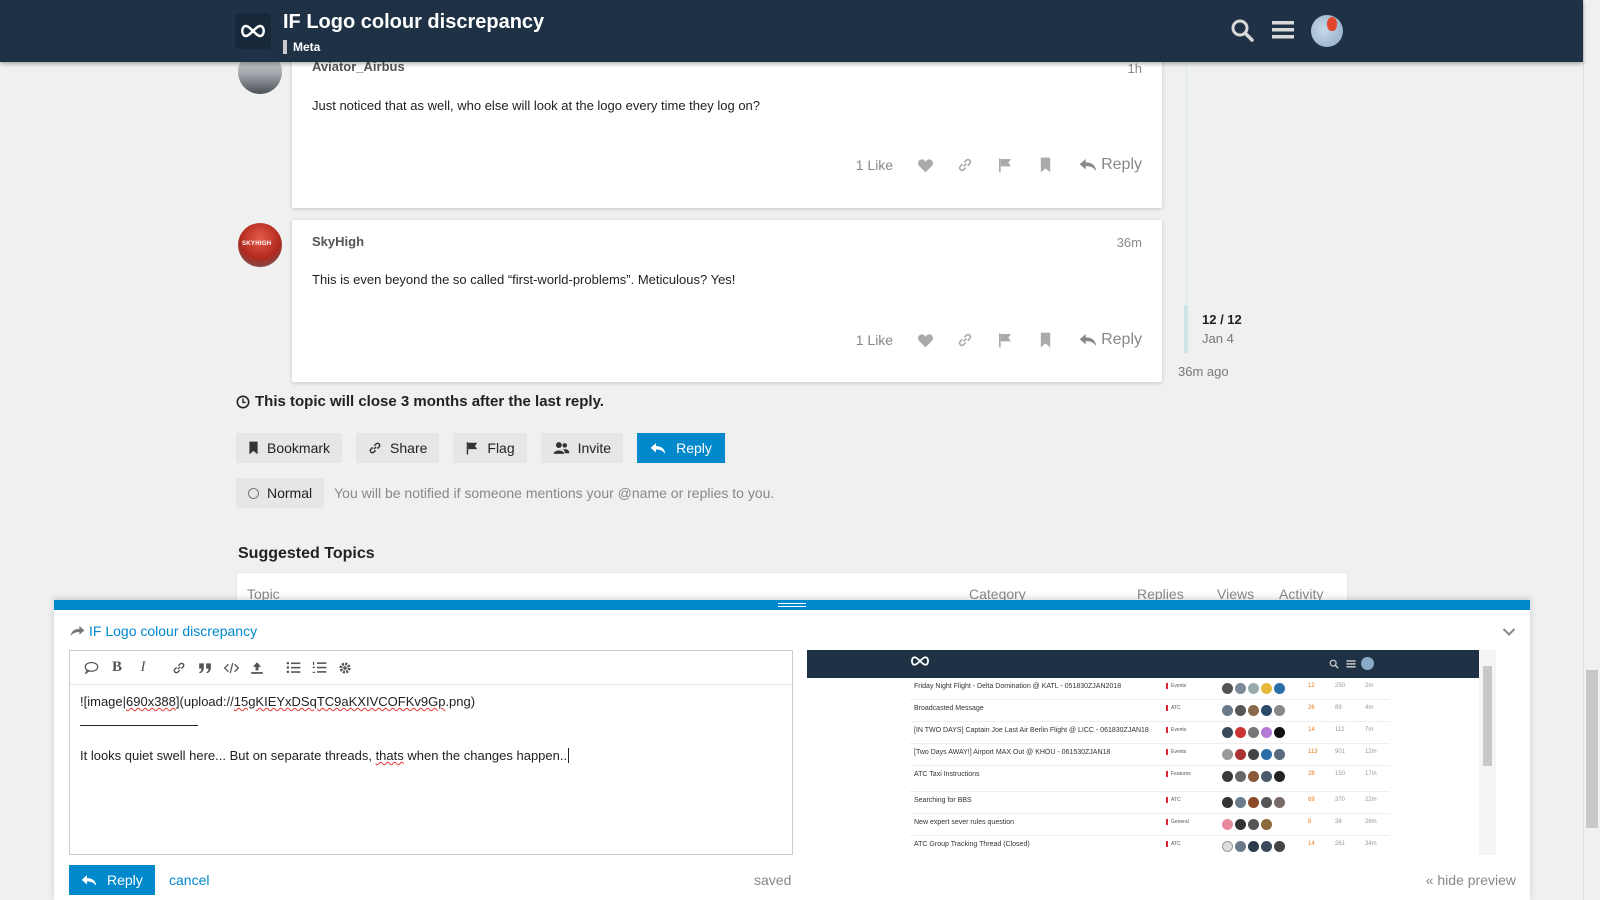  What do you see at coordinates (1592, 749) in the screenshot?
I see `page-scrollbar-thumb` at bounding box center [1592, 749].